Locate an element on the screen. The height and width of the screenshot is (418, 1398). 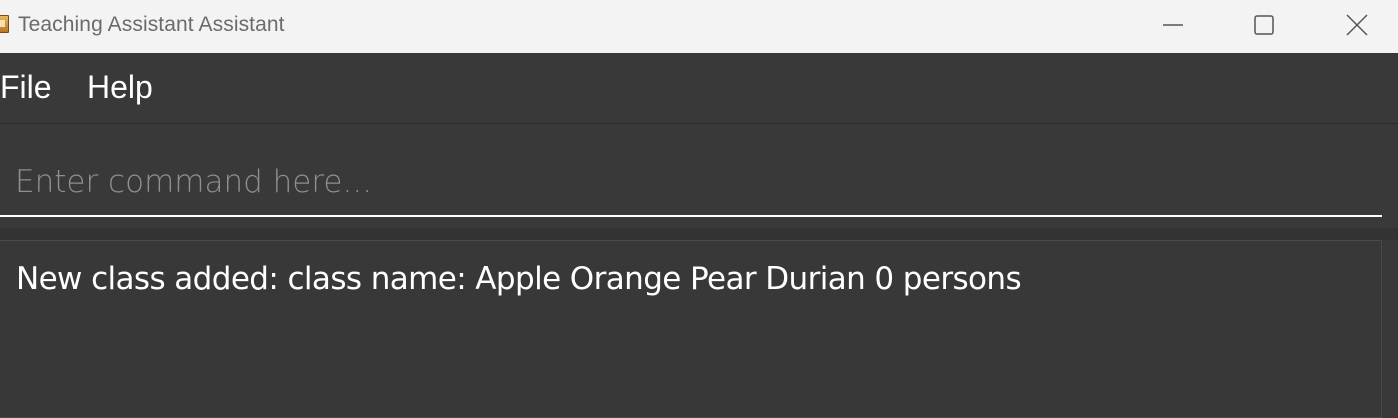
maximize-button is located at coordinates (1264, 25).